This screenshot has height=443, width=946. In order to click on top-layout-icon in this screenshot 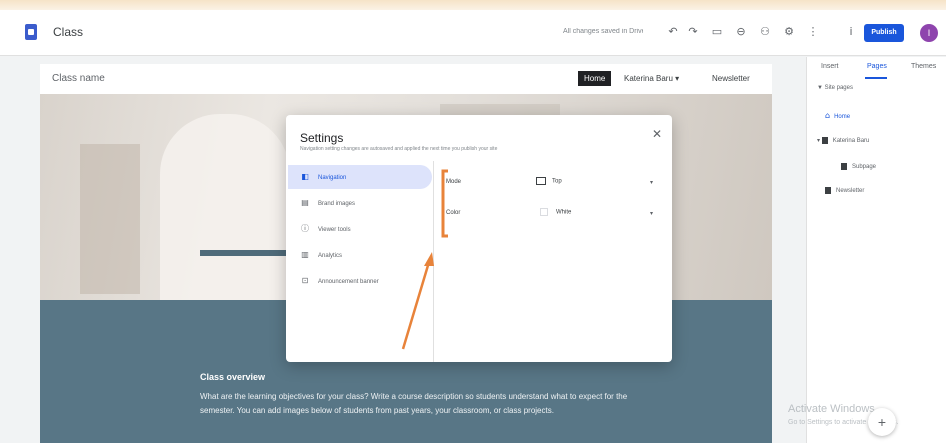, I will do `click(541, 181)`.